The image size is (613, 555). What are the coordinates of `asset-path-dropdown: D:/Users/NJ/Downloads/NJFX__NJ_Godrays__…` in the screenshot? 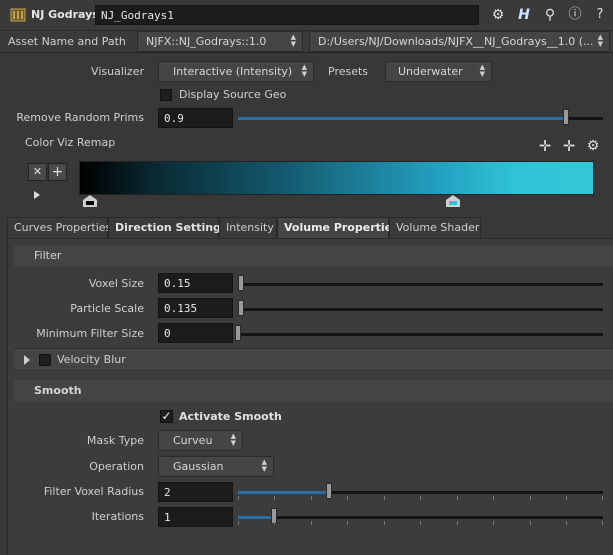 It's located at (459, 41).